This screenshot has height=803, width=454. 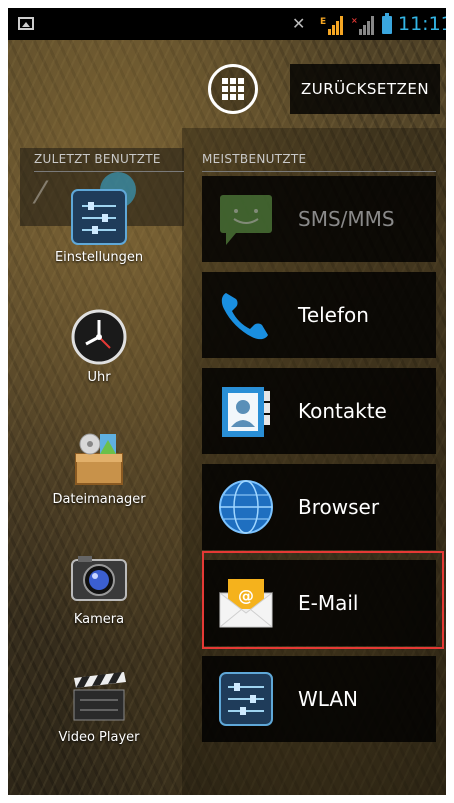 What do you see at coordinates (99, 737) in the screenshot?
I see `app-label: Video Player` at bounding box center [99, 737].